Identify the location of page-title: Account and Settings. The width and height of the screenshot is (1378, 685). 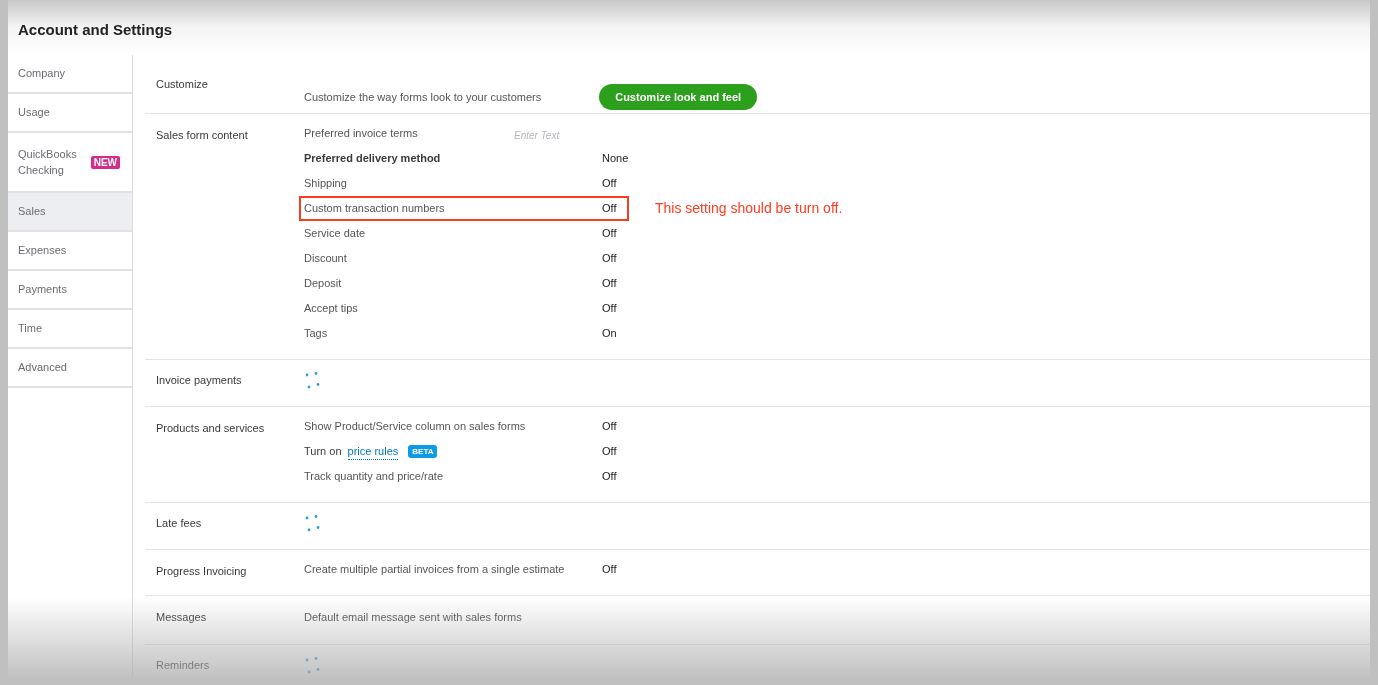
(95, 30).